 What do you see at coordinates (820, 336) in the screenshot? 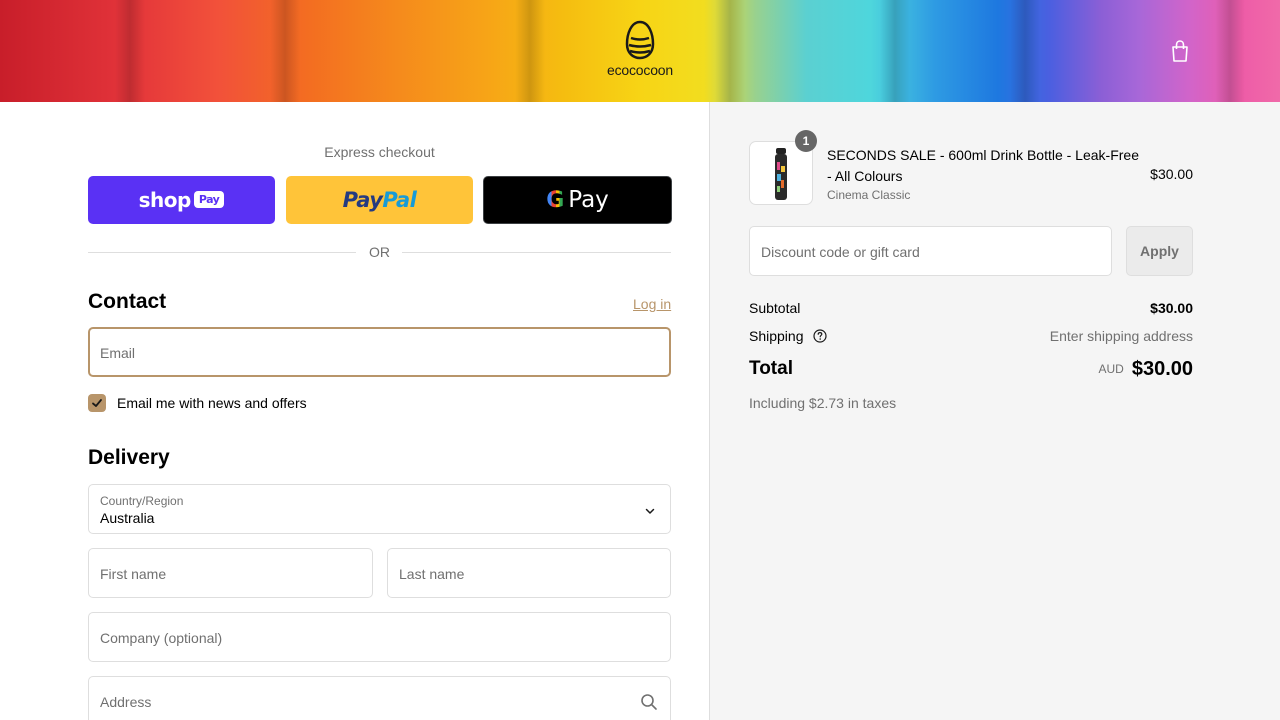
I see `help-circle-icon` at bounding box center [820, 336].